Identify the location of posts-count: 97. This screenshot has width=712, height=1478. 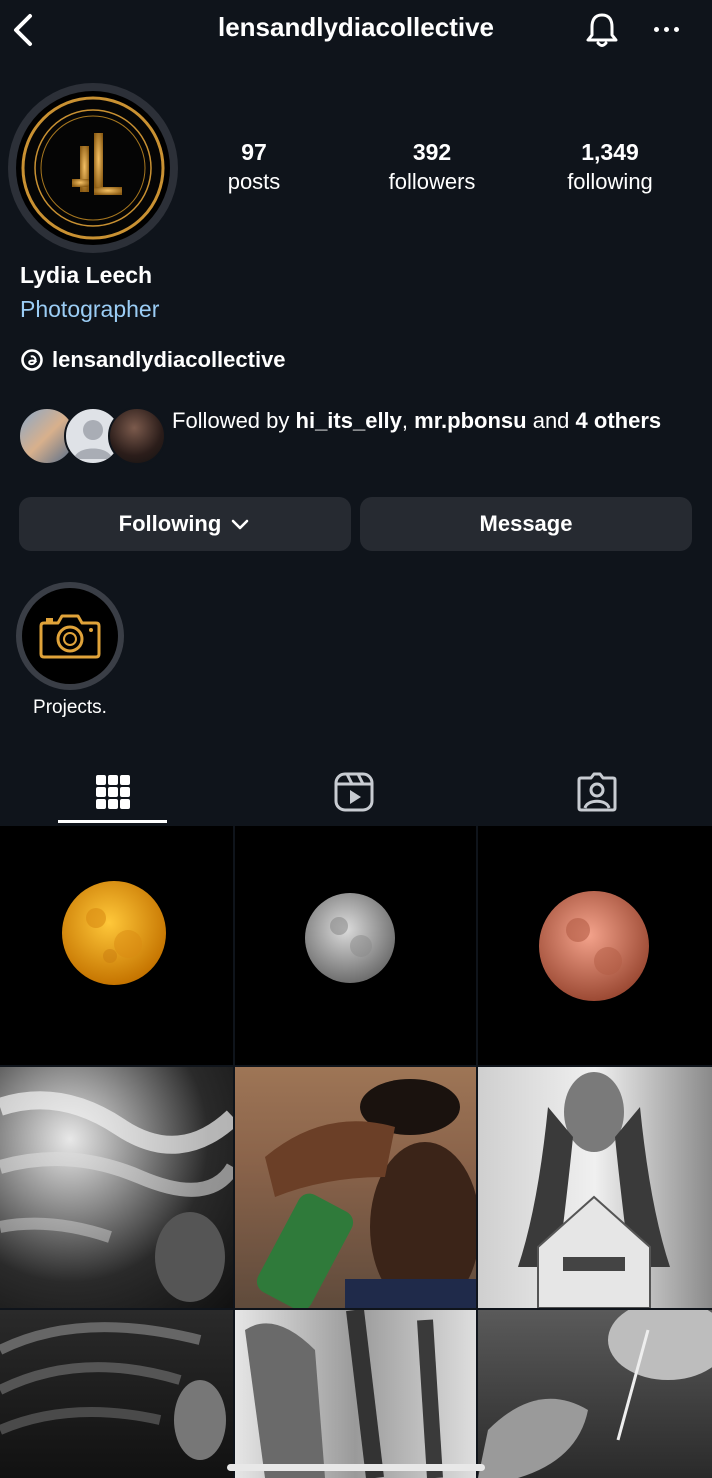
(254, 152).